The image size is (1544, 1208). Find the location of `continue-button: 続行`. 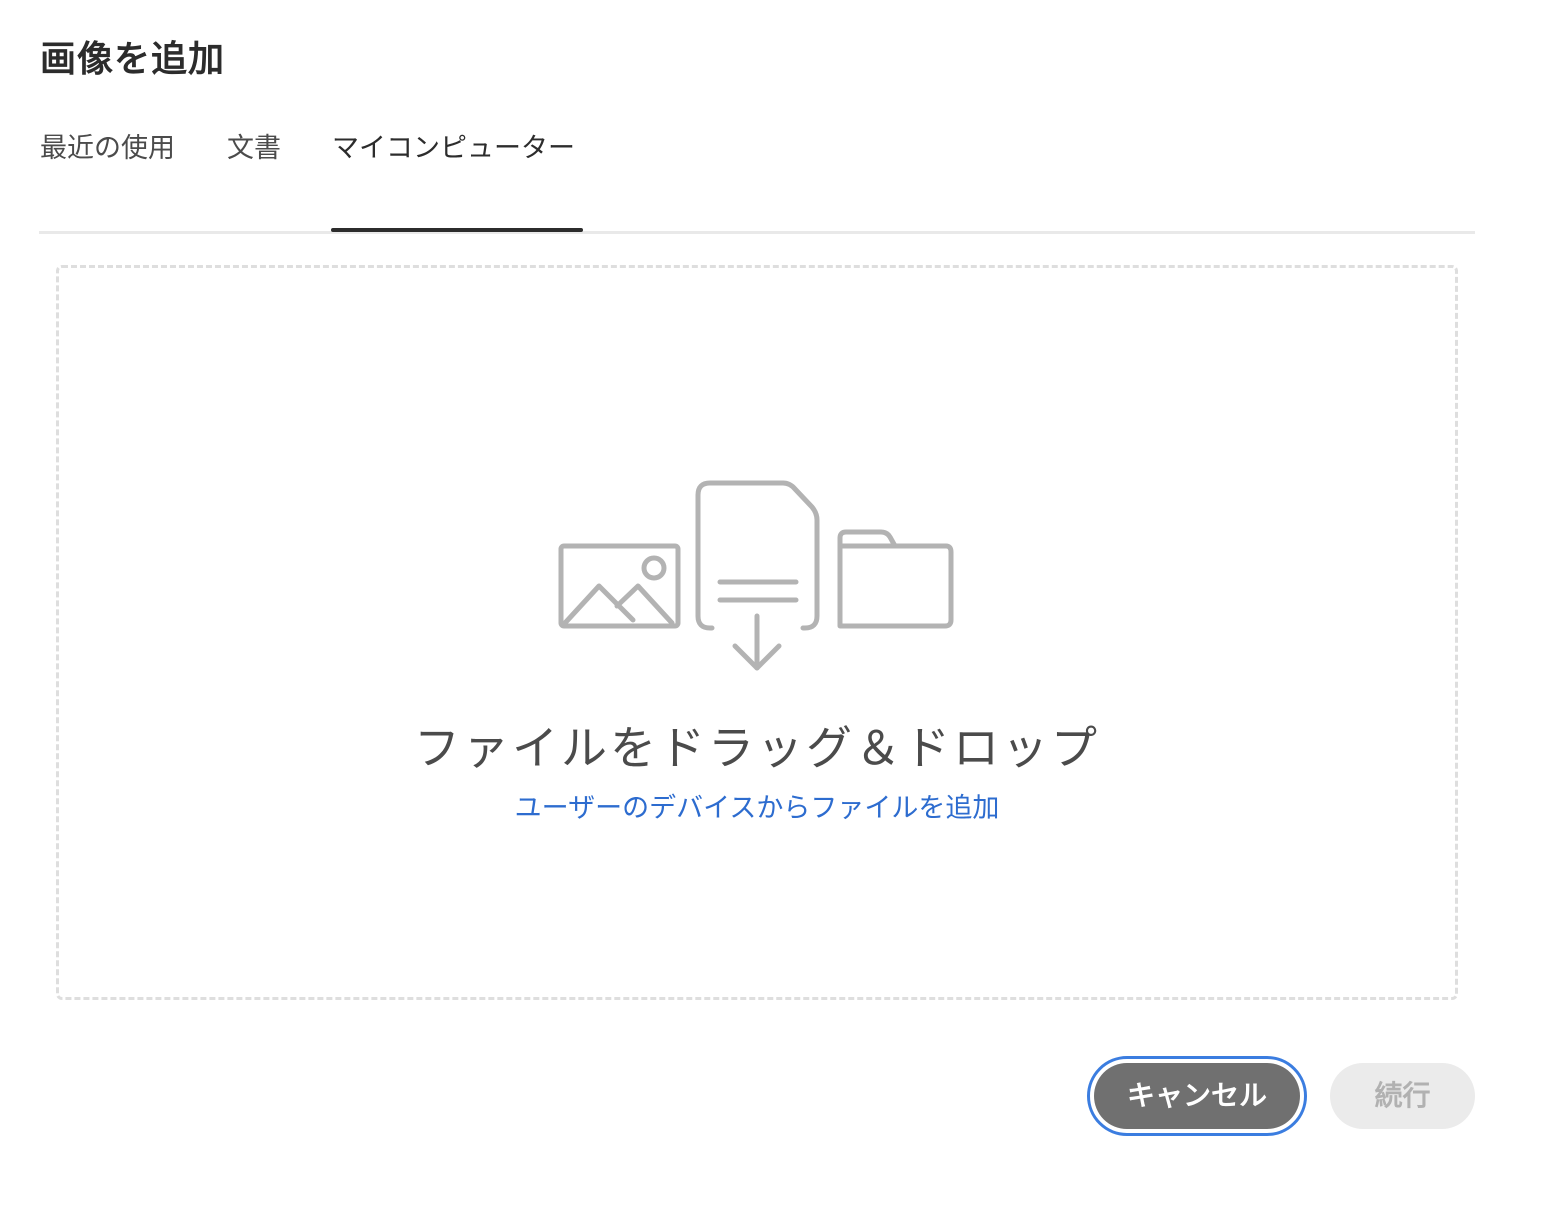

continue-button: 続行 is located at coordinates (1402, 1096).